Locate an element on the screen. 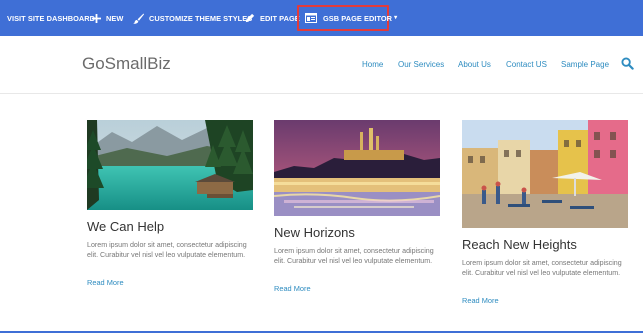  edit-page-button: EDIT PAGE is located at coordinates (272, 18).